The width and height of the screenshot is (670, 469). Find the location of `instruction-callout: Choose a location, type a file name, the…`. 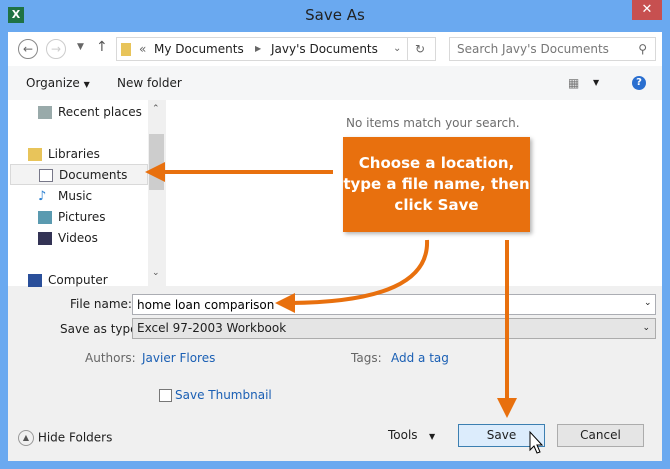

instruction-callout: Choose a location, type a file name, the… is located at coordinates (436, 184).